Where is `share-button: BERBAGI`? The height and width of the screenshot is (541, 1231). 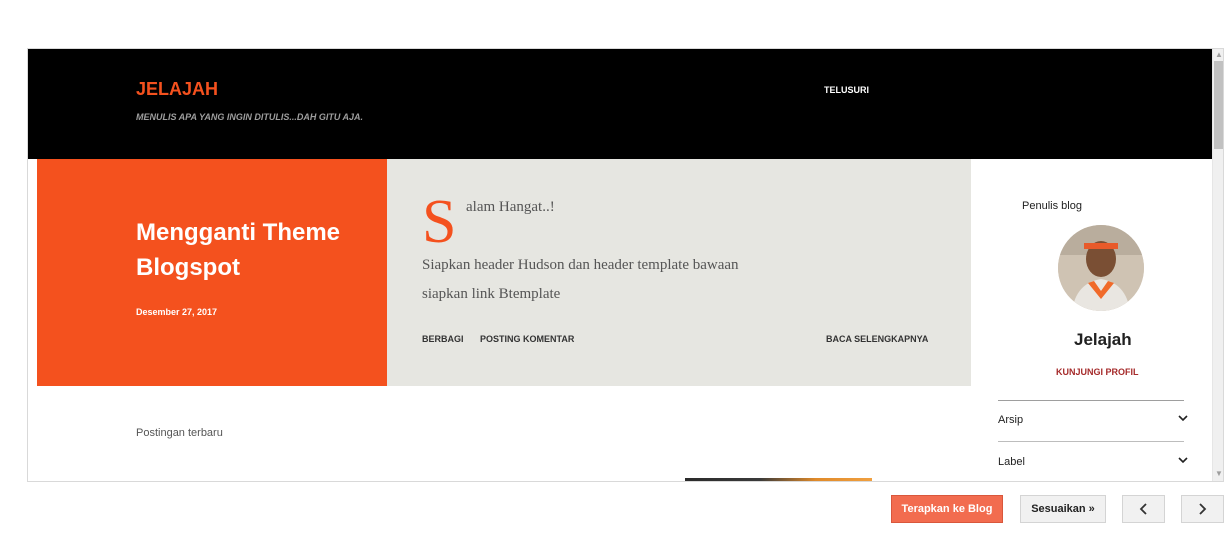 share-button: BERBAGI is located at coordinates (443, 339).